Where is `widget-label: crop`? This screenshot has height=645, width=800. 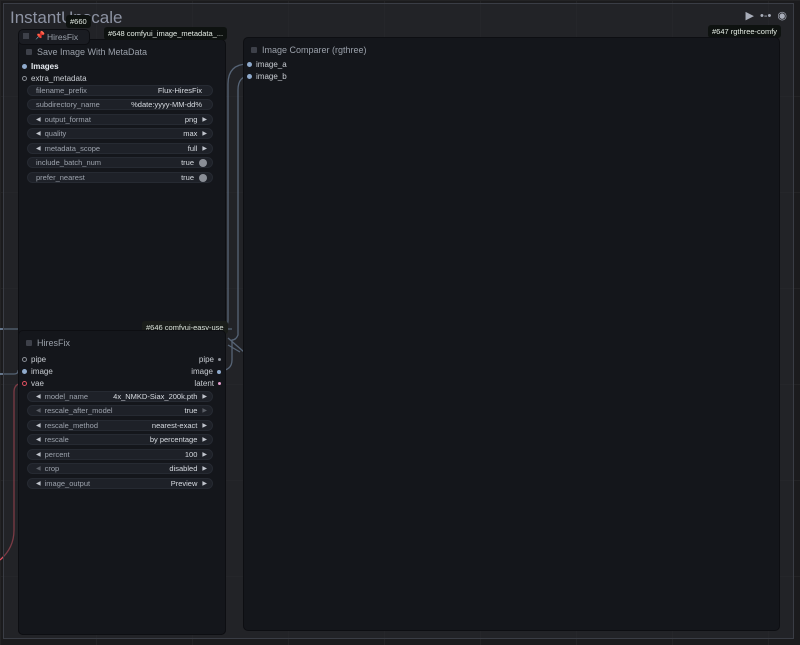 widget-label: crop is located at coordinates (52, 468).